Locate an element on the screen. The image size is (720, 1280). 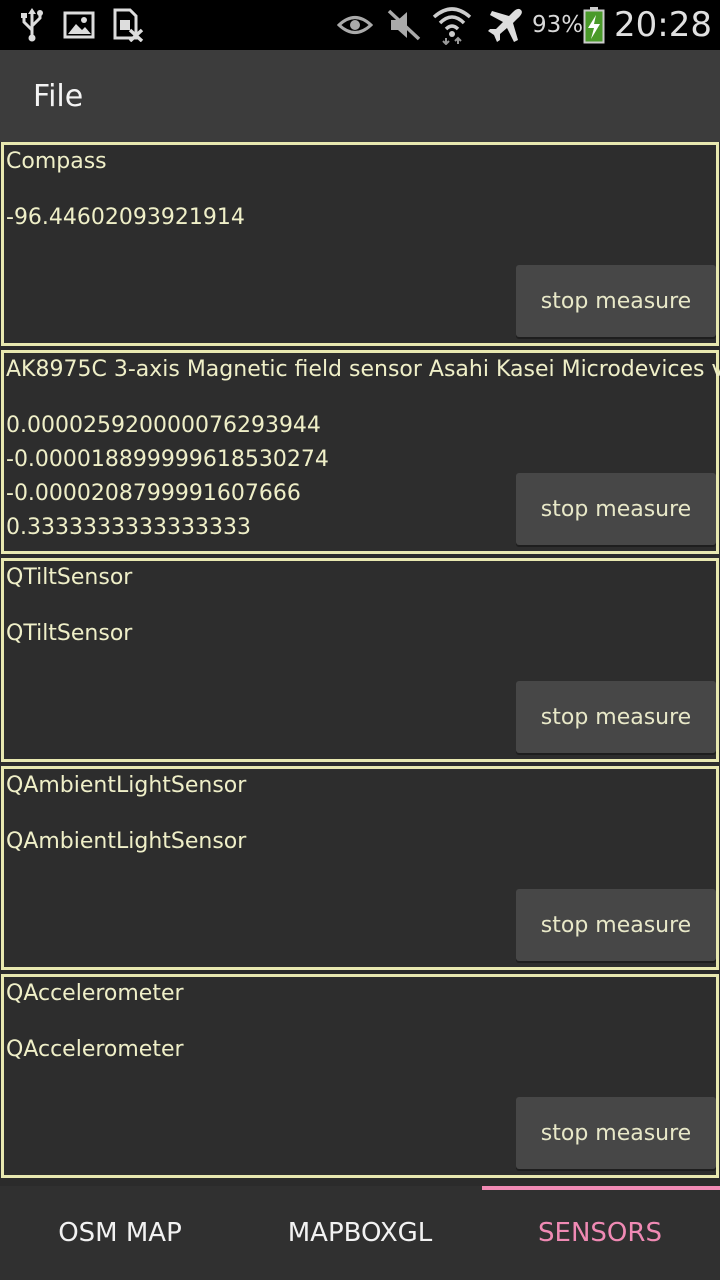
battery-charging-icon is located at coordinates (594, 25).